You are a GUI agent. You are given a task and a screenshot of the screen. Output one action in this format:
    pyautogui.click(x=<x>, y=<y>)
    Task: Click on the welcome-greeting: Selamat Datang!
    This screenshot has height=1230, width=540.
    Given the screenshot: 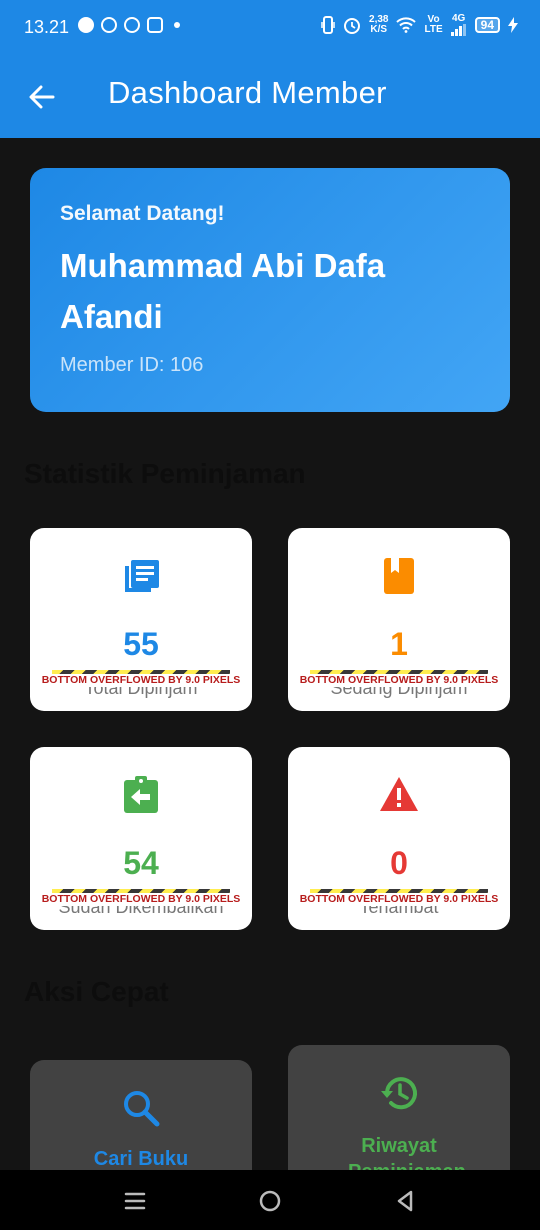 What is the action you would take?
    pyautogui.click(x=142, y=213)
    